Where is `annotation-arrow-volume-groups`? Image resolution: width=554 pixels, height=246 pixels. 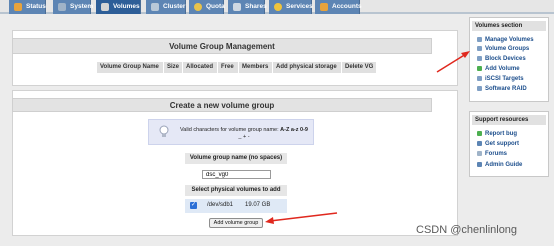 annotation-arrow-volume-groups is located at coordinates (453, 62).